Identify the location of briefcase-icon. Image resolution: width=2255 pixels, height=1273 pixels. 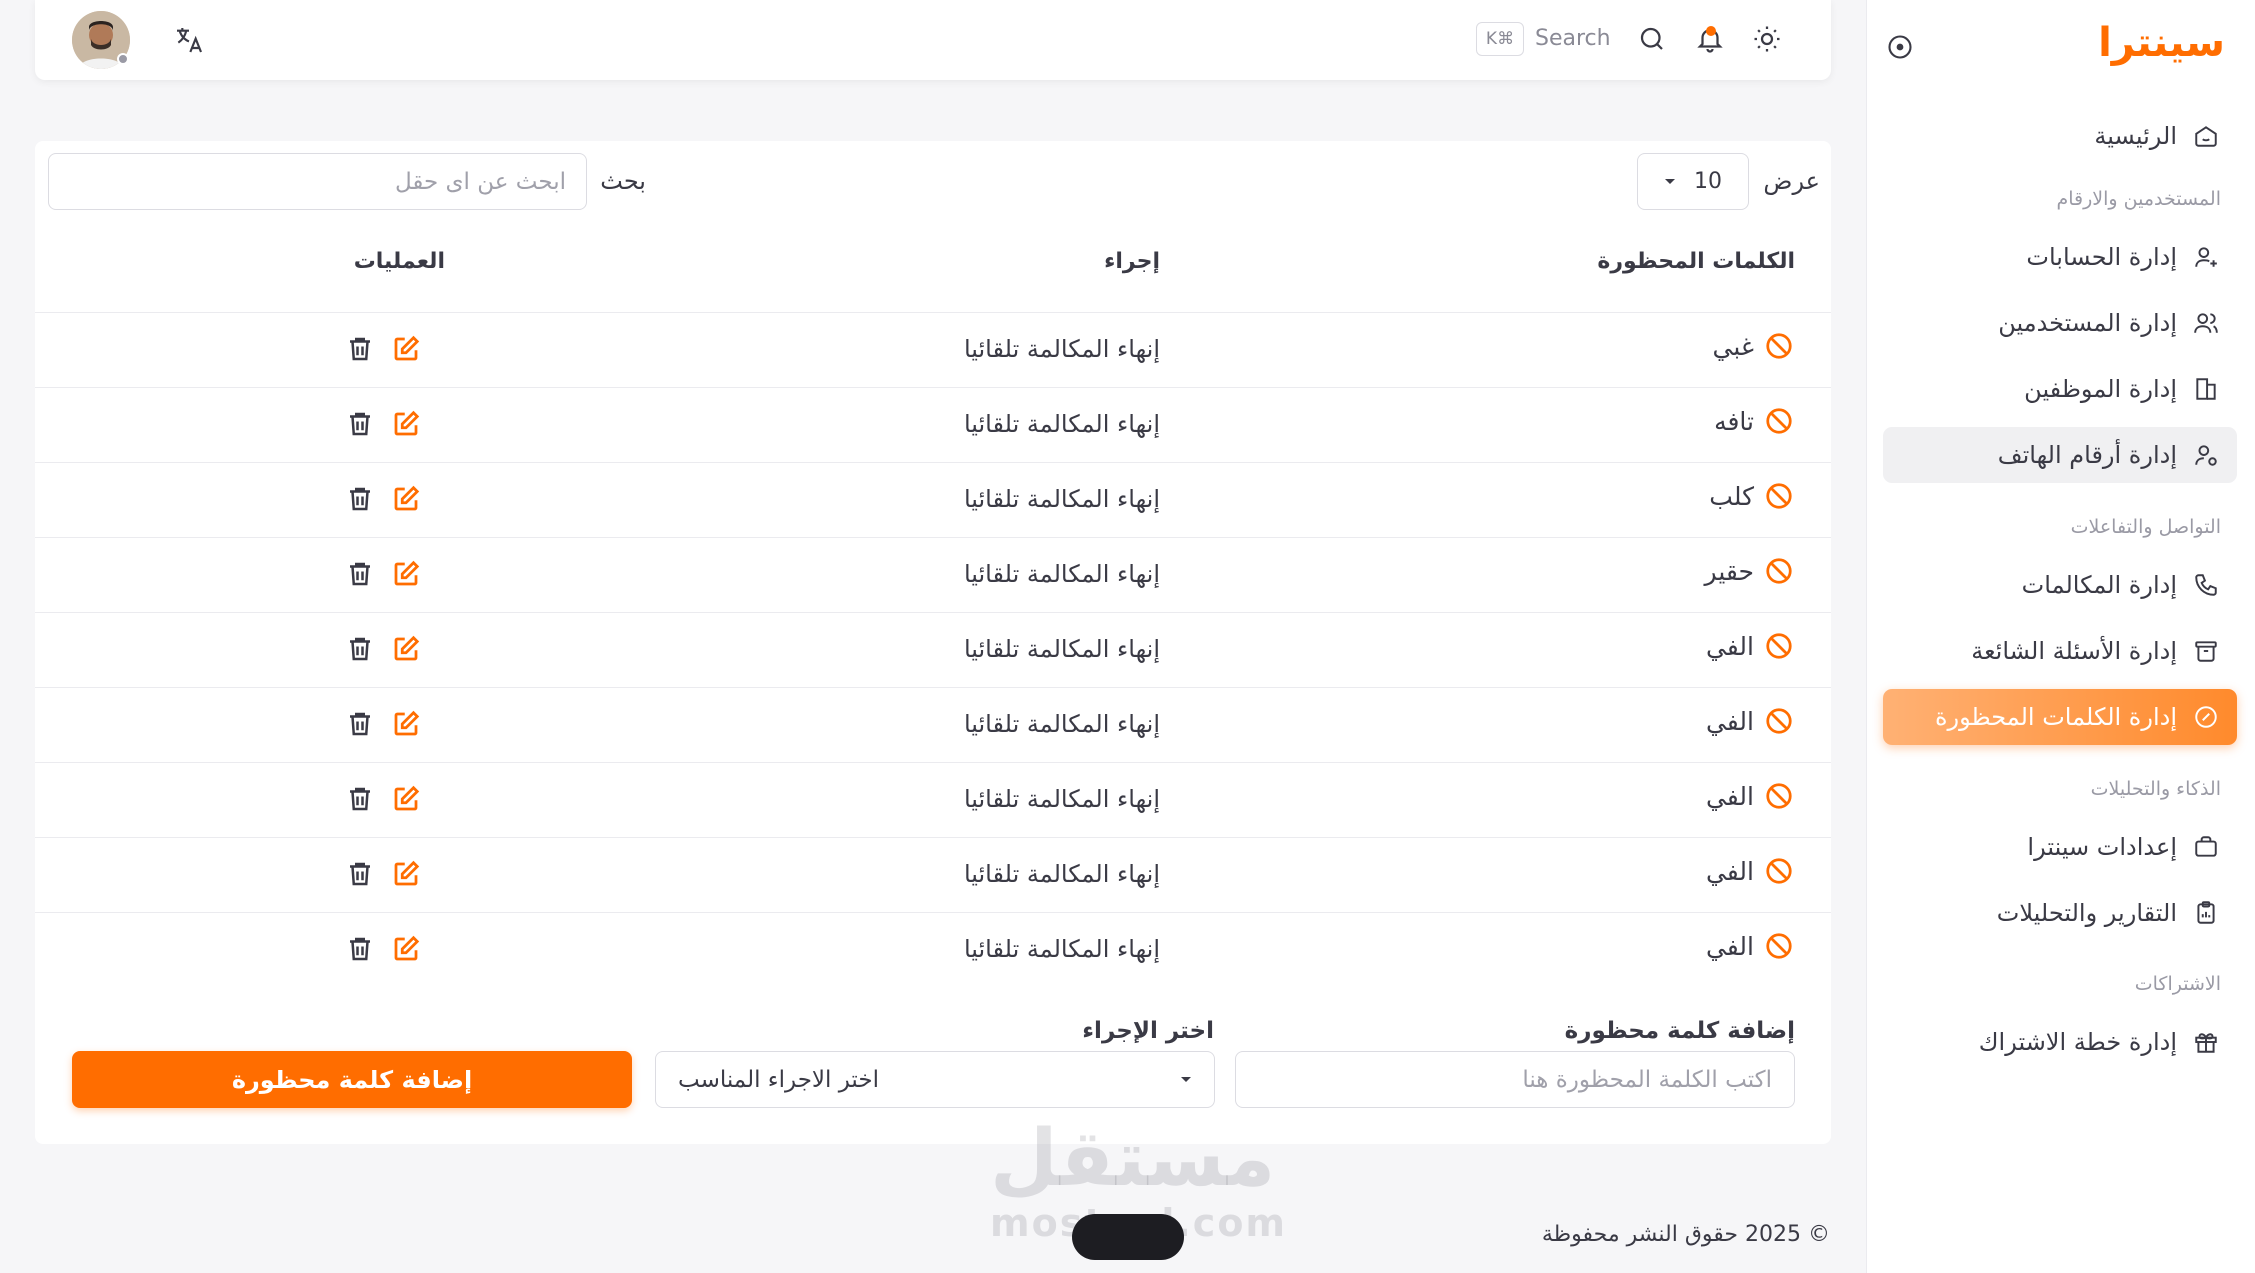
(2206, 847).